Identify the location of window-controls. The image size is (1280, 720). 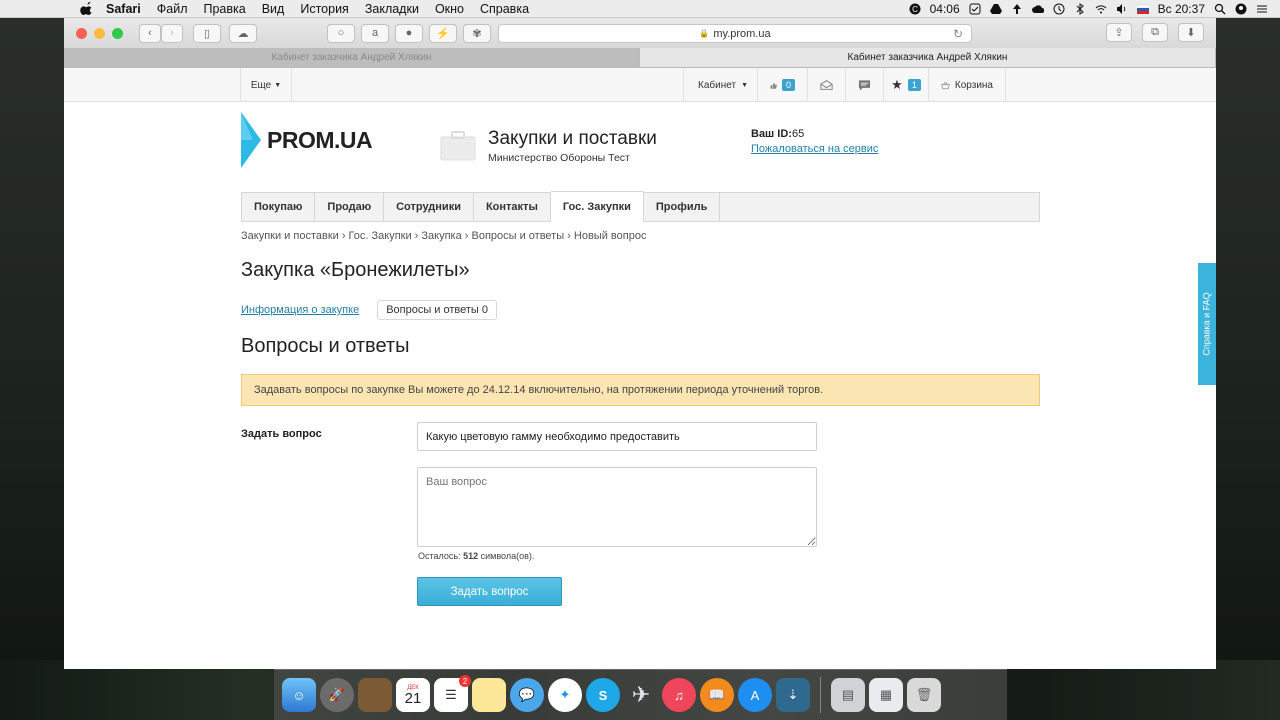
(99, 33).